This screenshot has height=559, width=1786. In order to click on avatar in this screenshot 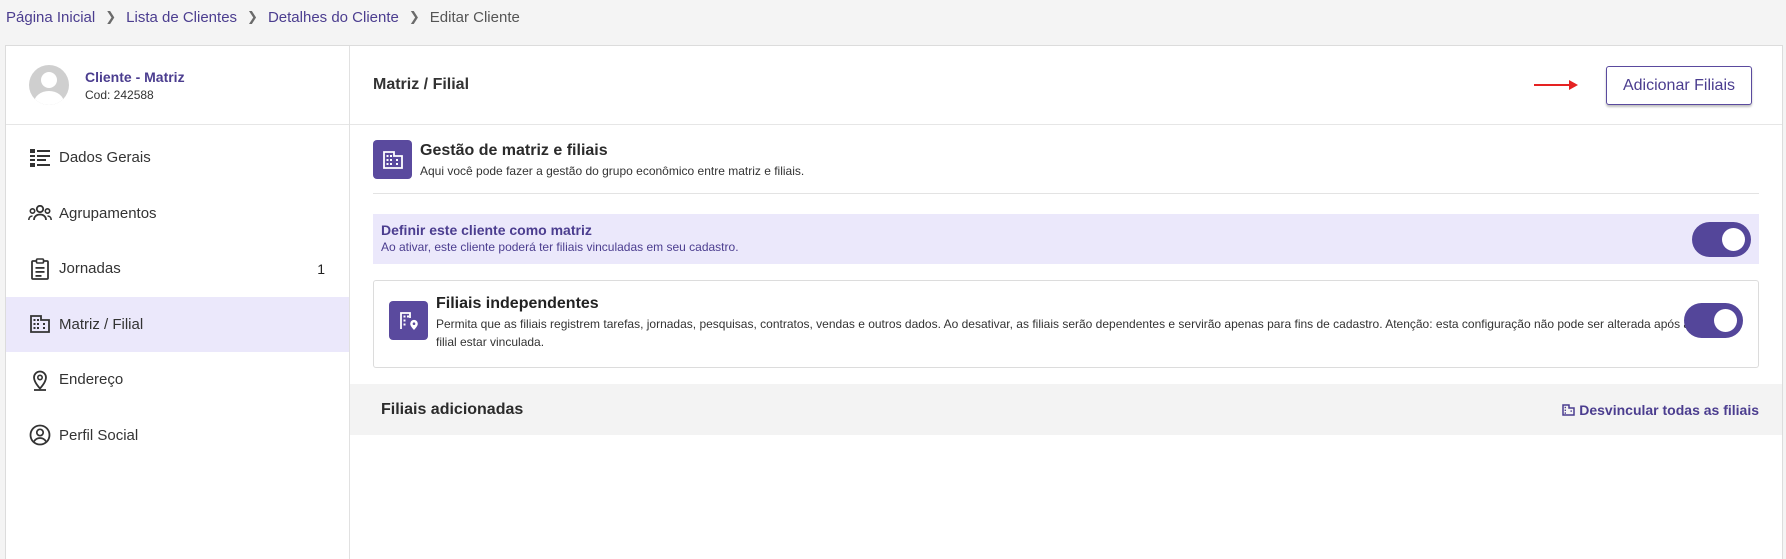, I will do `click(49, 85)`.